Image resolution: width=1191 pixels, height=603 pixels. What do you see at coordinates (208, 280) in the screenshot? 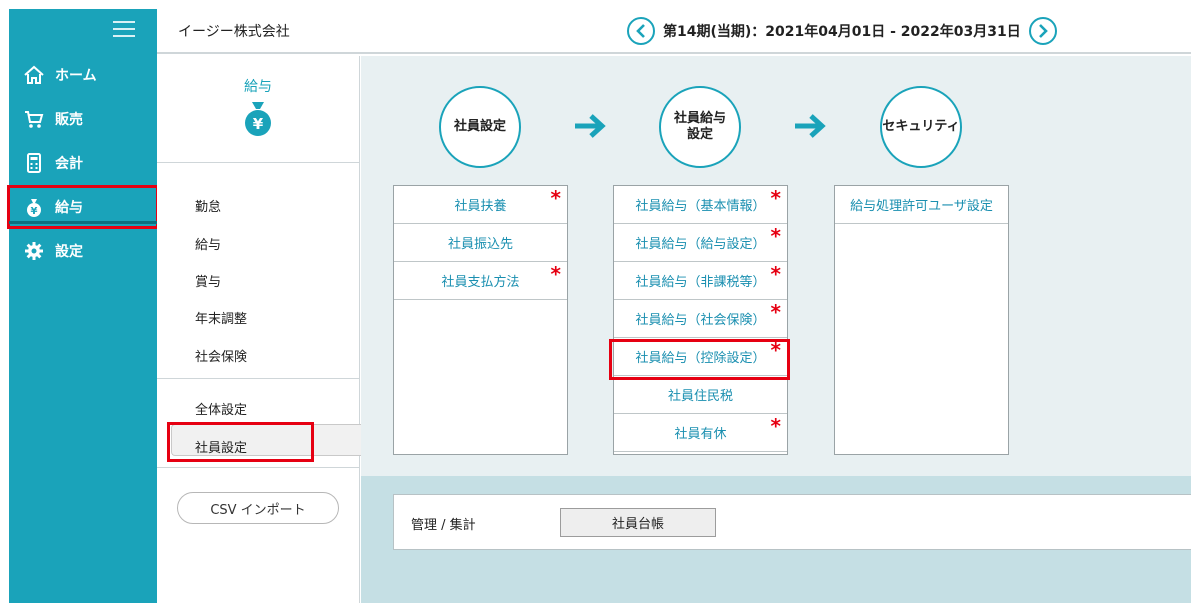
I see `sub-item-bonus: 賞与` at bounding box center [208, 280].